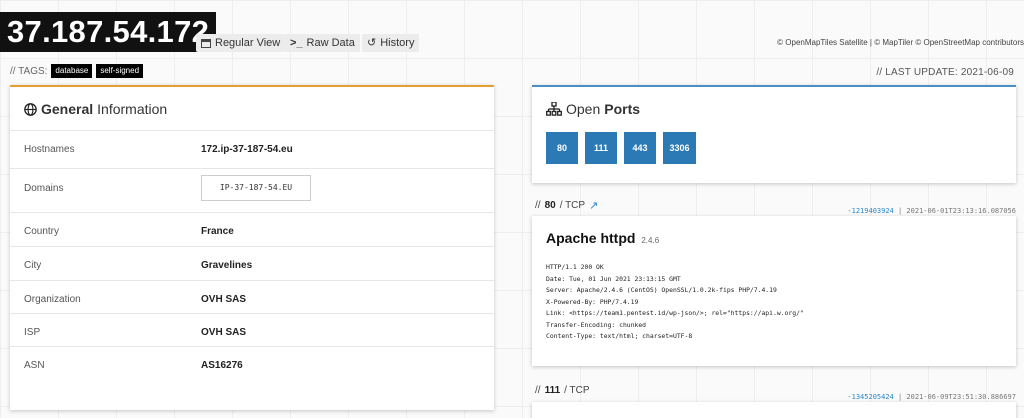 The height and width of the screenshot is (418, 1024). I want to click on info-row-asn: ASN AS16276, so click(252, 365).